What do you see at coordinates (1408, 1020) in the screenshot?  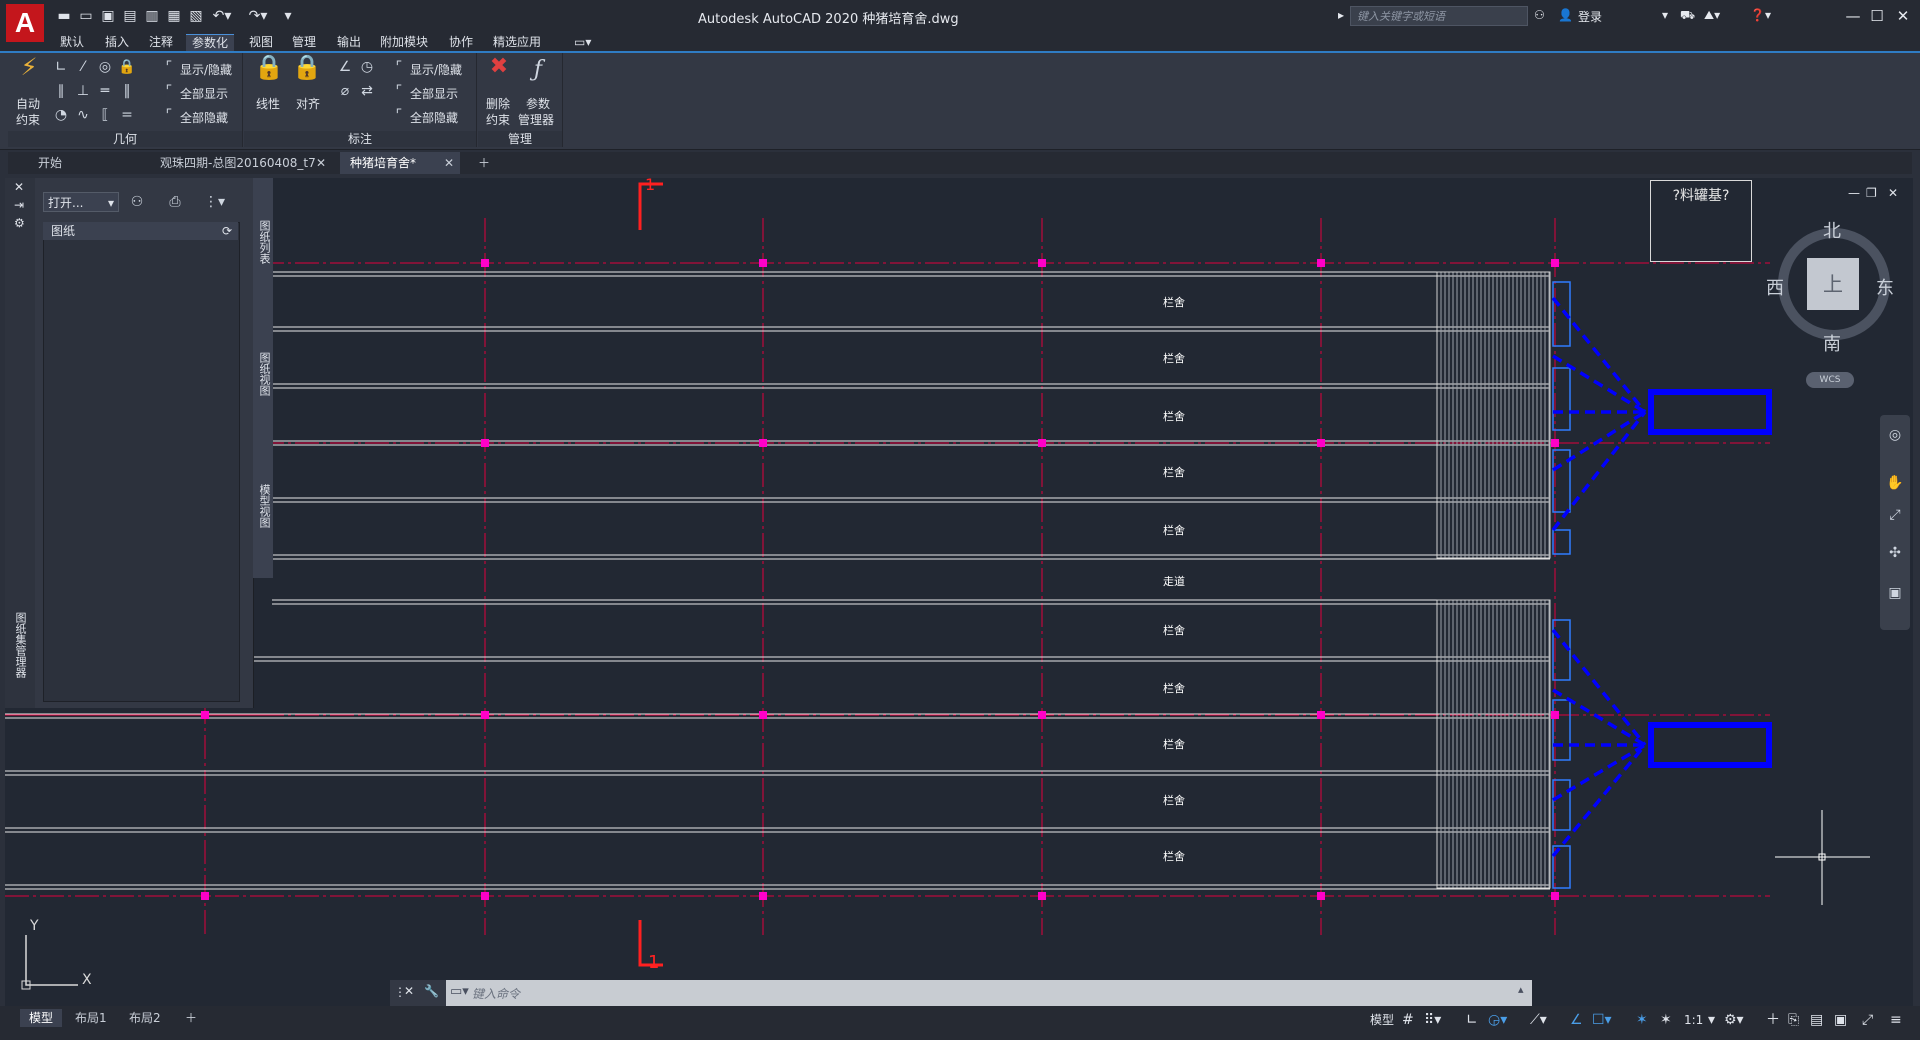 I see `grid-icon: #` at bounding box center [1408, 1020].